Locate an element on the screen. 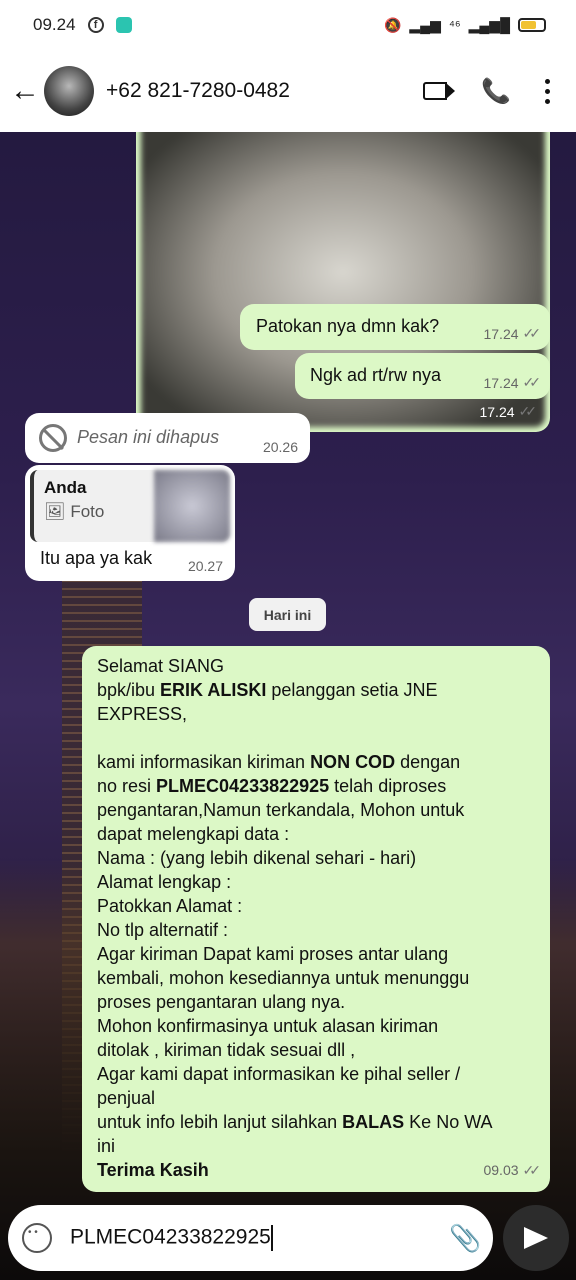 This screenshot has width=576, height=1280. quoted-message: Anda 🖼 Foto is located at coordinates (130, 506).